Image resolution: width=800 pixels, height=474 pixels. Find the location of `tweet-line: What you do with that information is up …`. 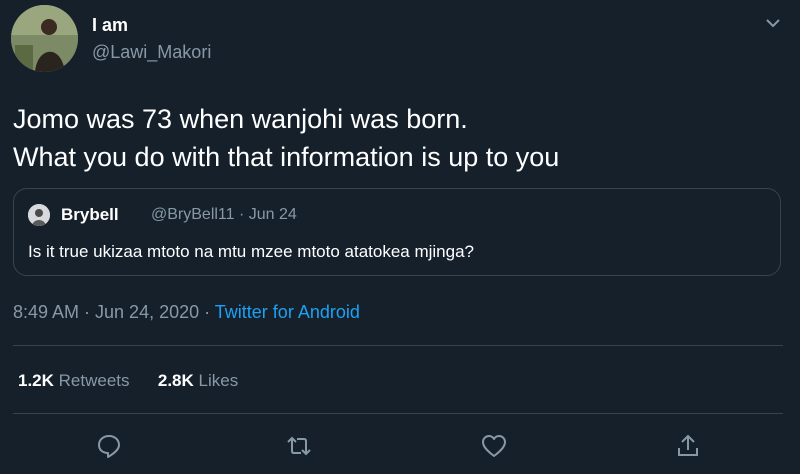

tweet-line: What you do with that information is up … is located at coordinates (286, 157).